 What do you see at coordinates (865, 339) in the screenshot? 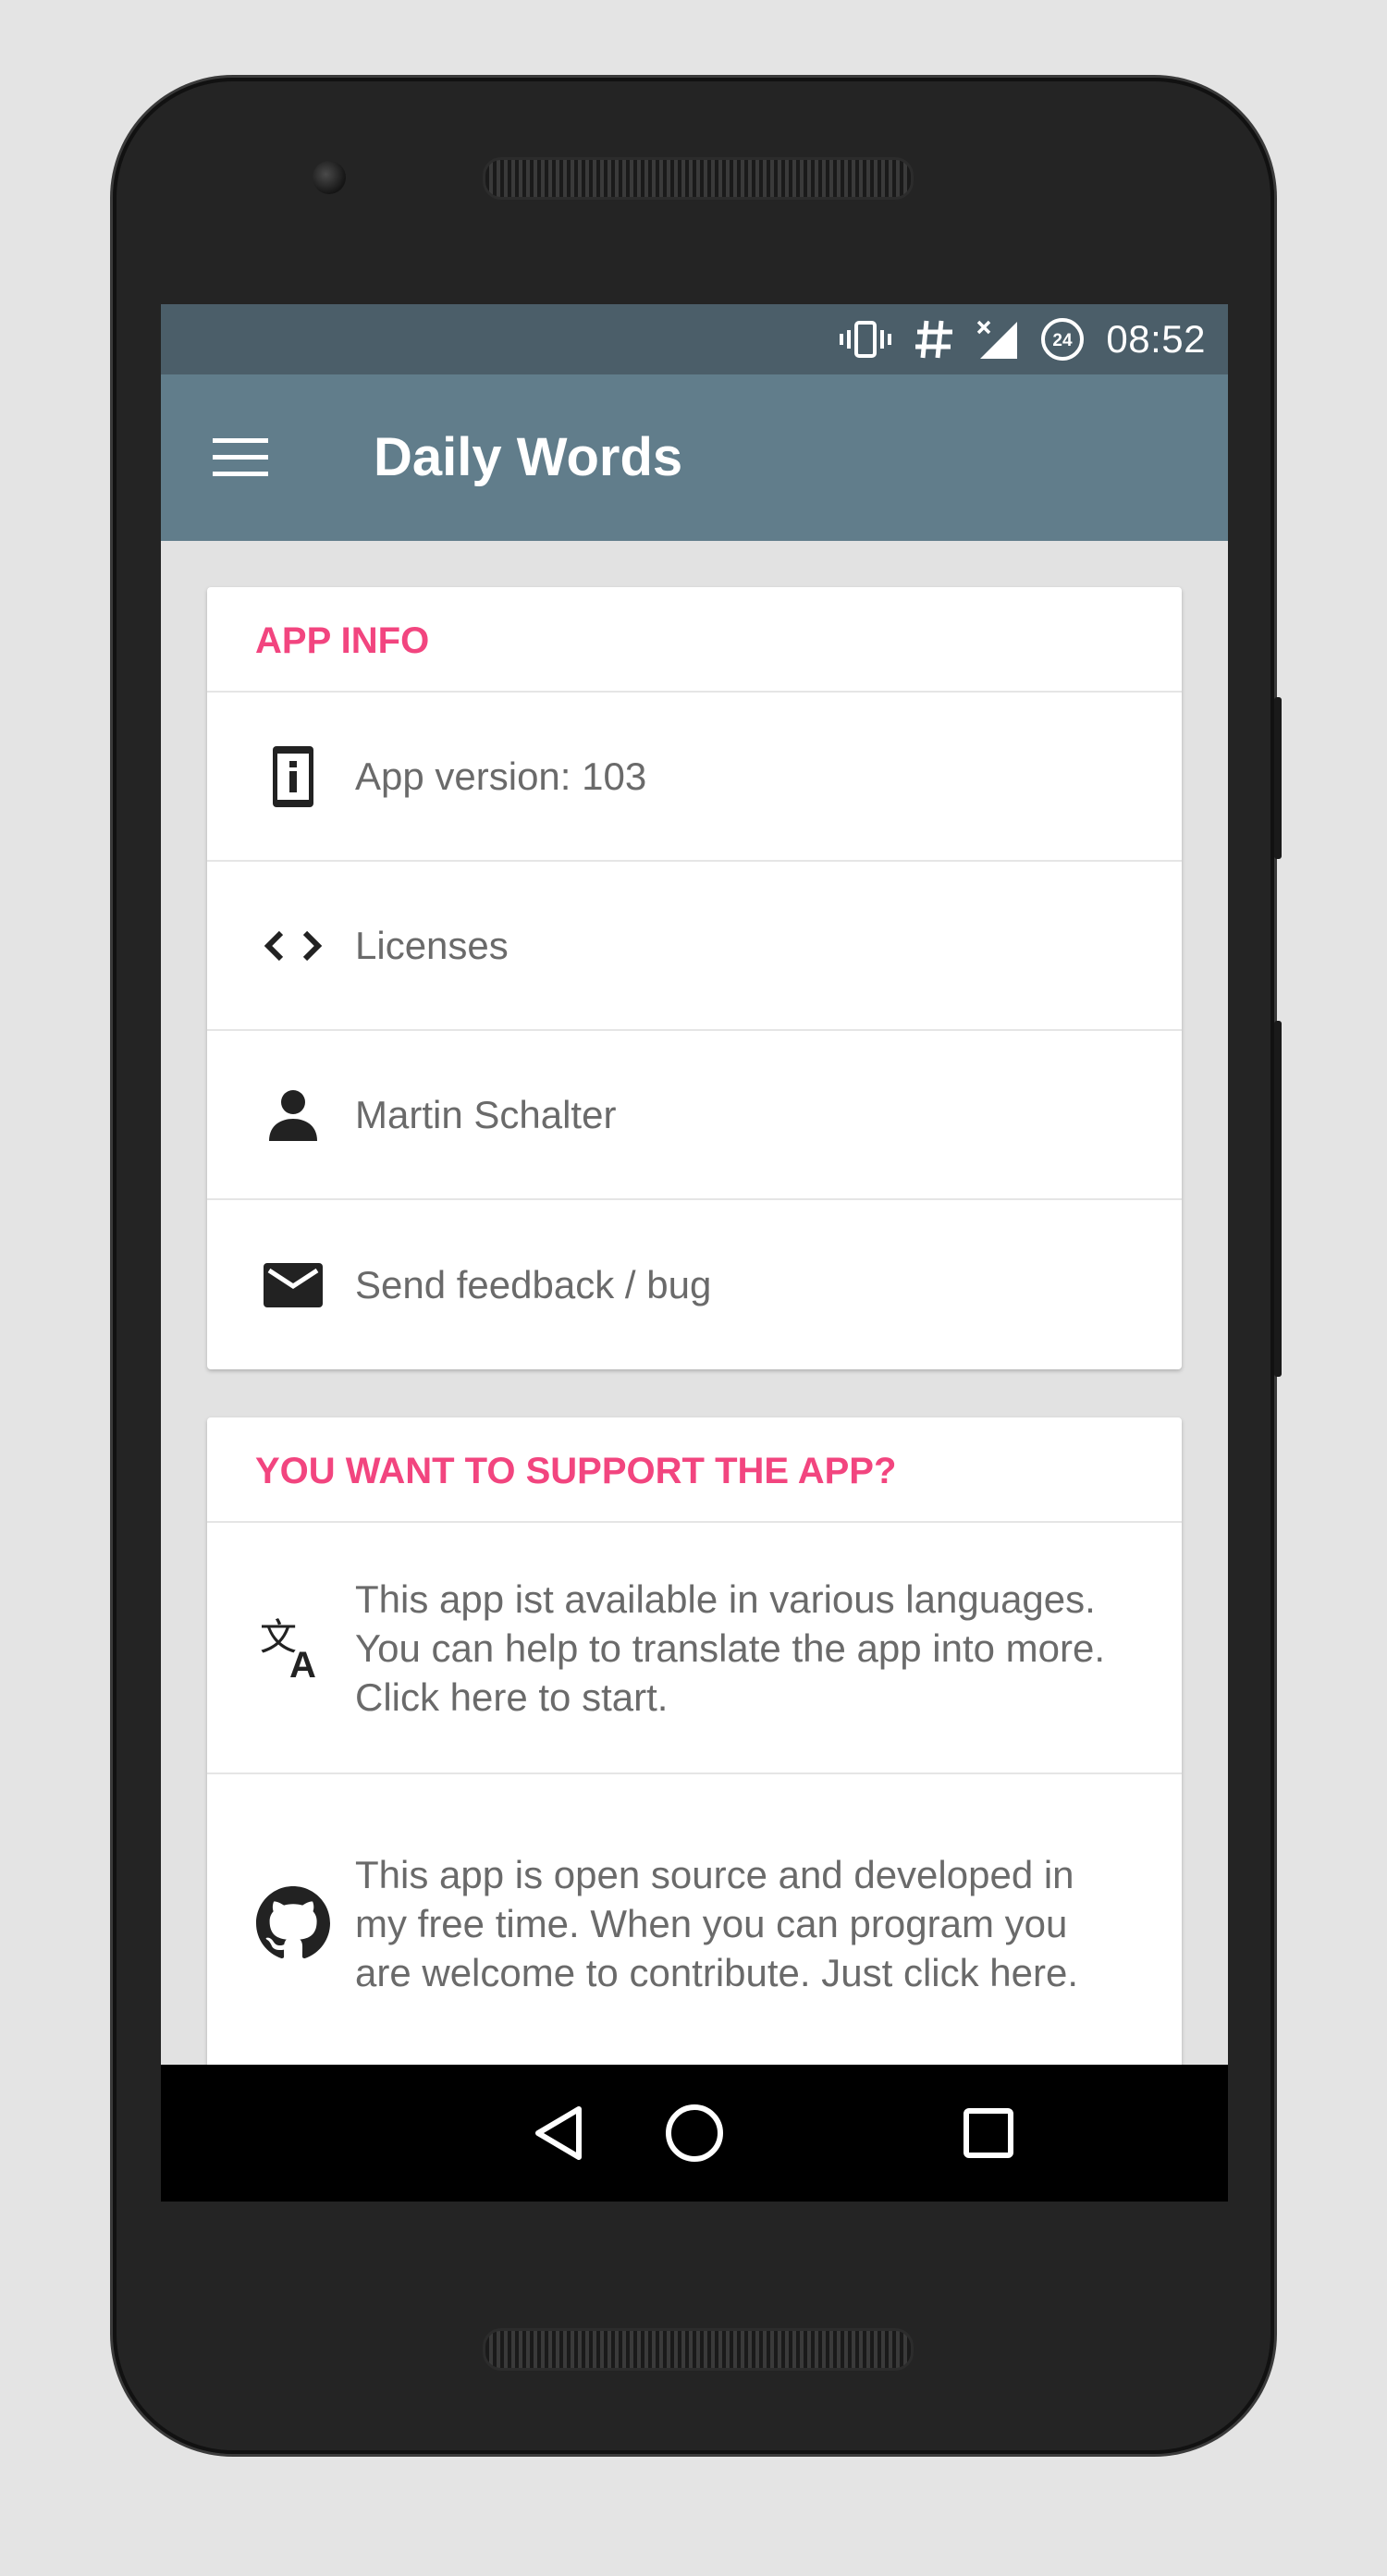
I see `vibrate-icon` at bounding box center [865, 339].